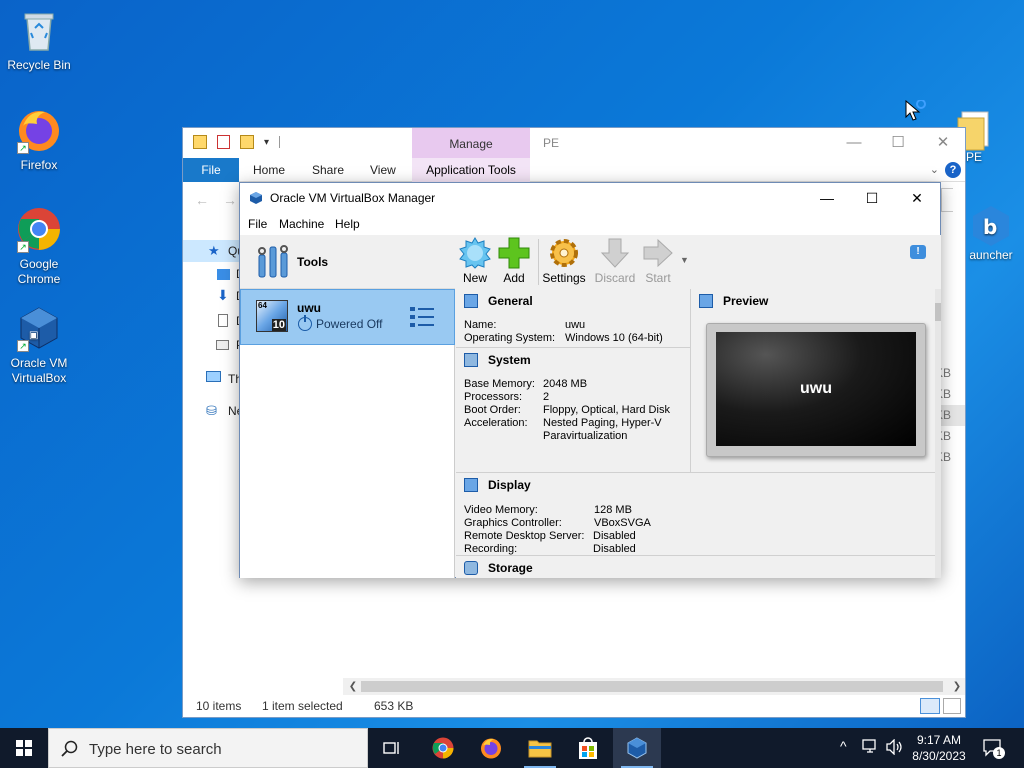  I want to click on shortcut-arrow-icon: ↗, so click(23, 148).